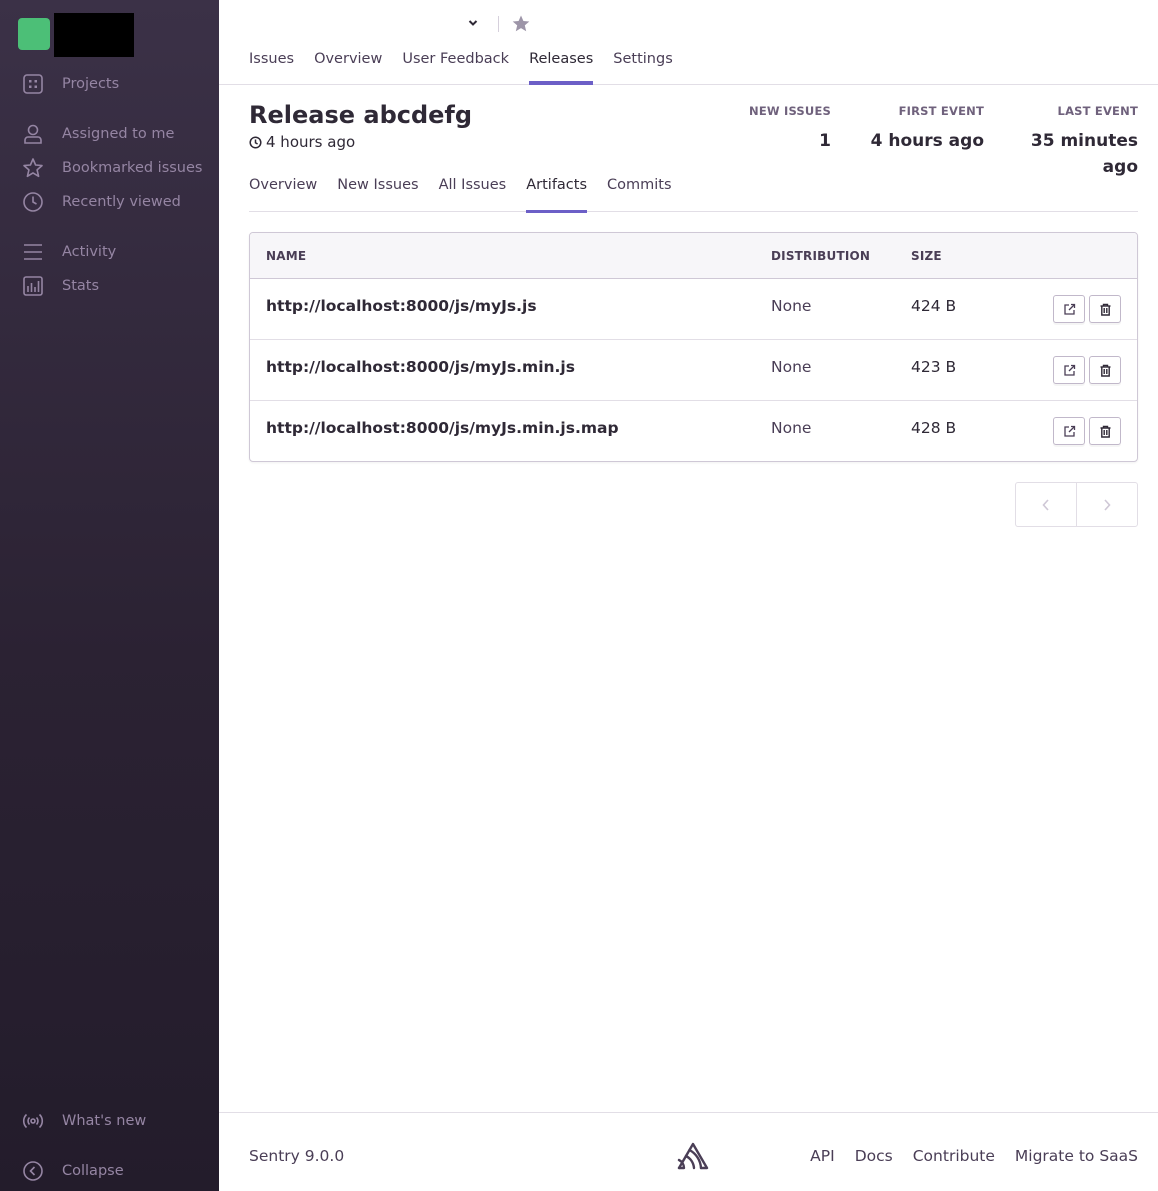  Describe the element at coordinates (442, 428) in the screenshot. I see `artifact-name: http://localhost:8000/js/myJs.min.js.map` at that location.